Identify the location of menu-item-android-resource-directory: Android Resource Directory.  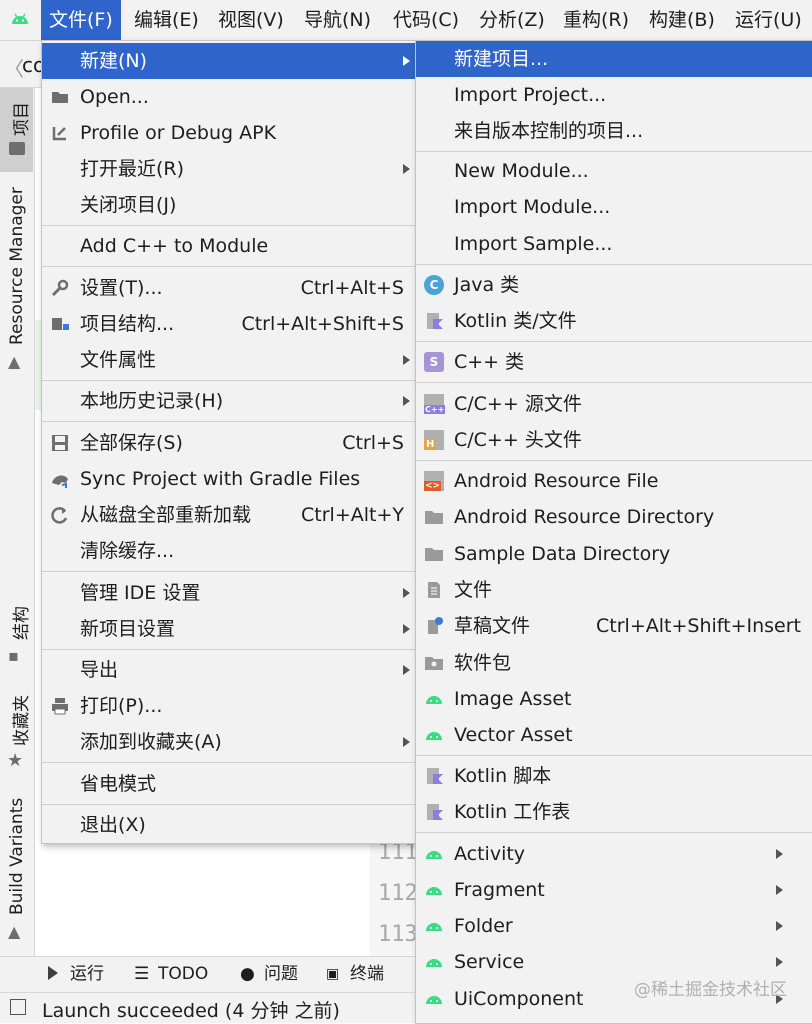
(614, 517).